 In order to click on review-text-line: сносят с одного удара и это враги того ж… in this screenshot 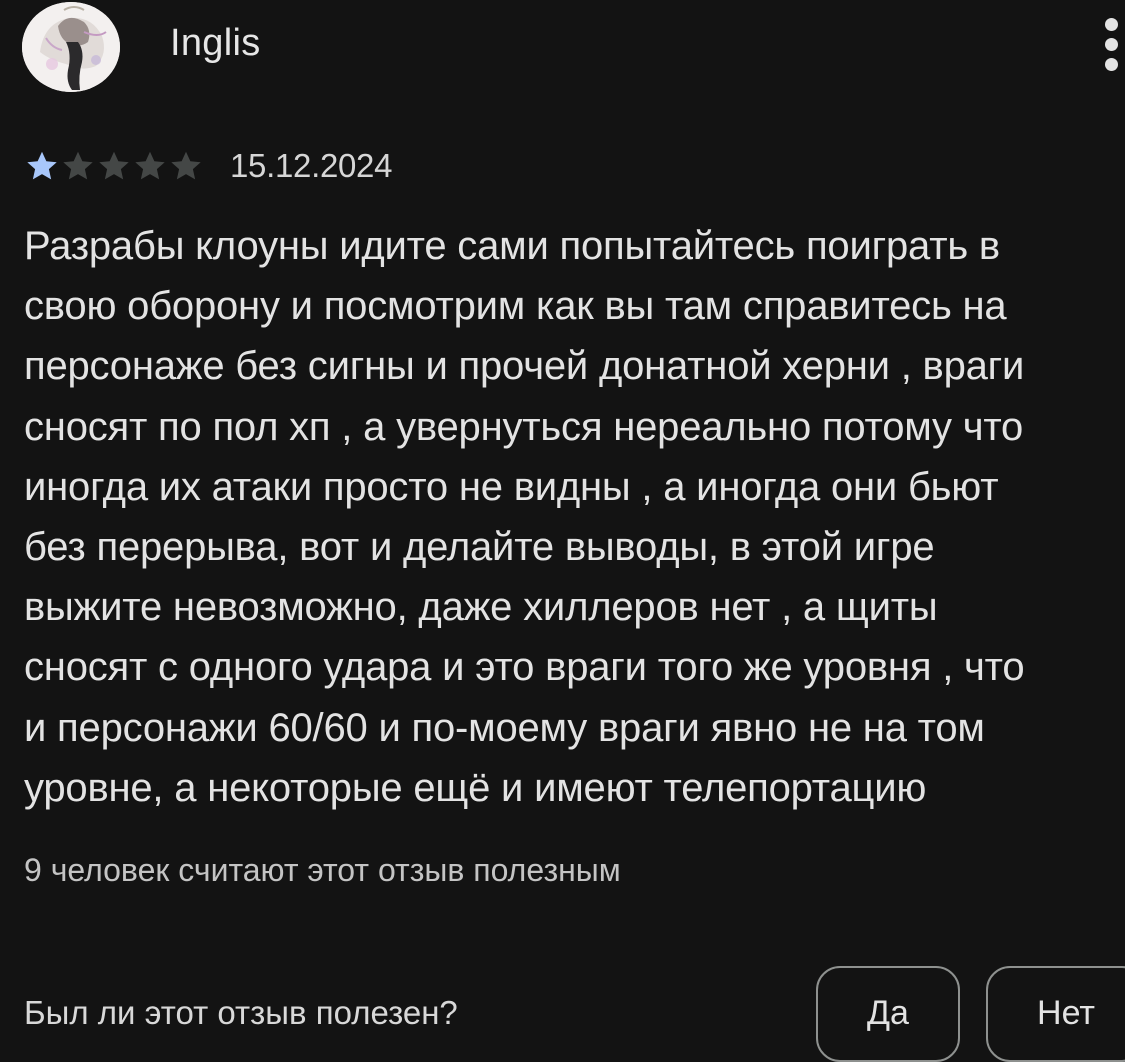, I will do `click(524, 667)`.